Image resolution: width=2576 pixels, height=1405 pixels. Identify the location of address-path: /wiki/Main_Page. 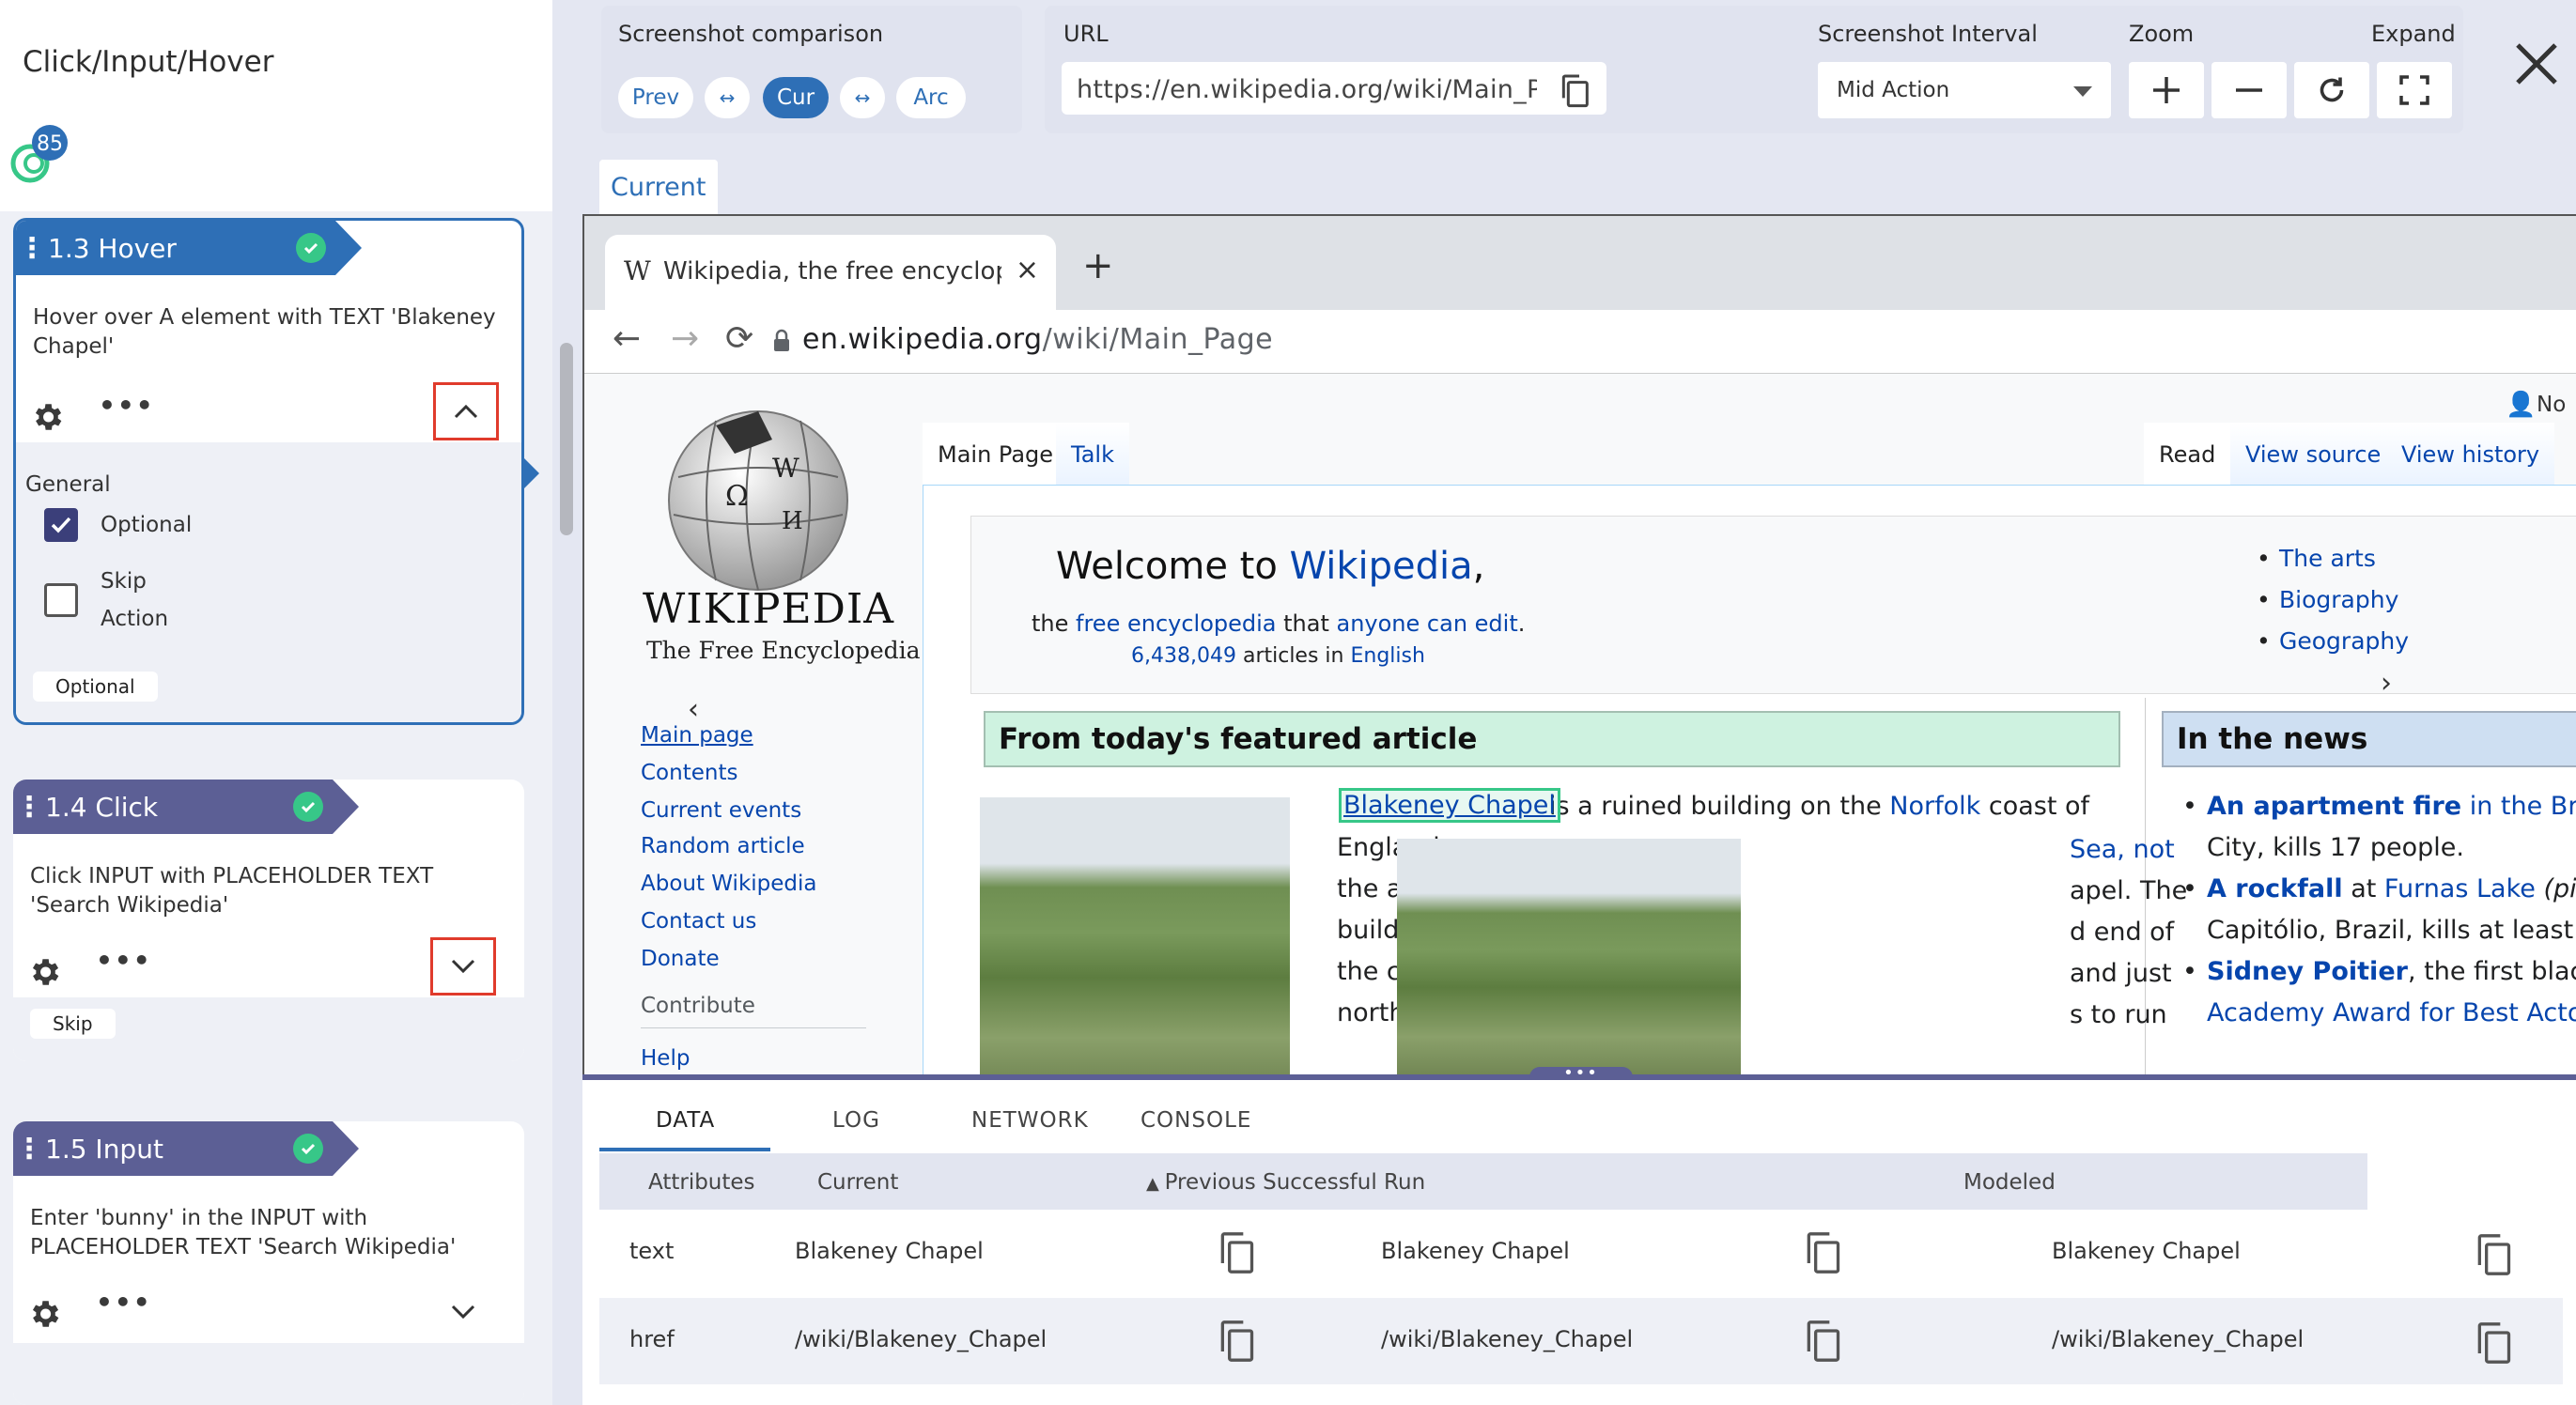
(1158, 339).